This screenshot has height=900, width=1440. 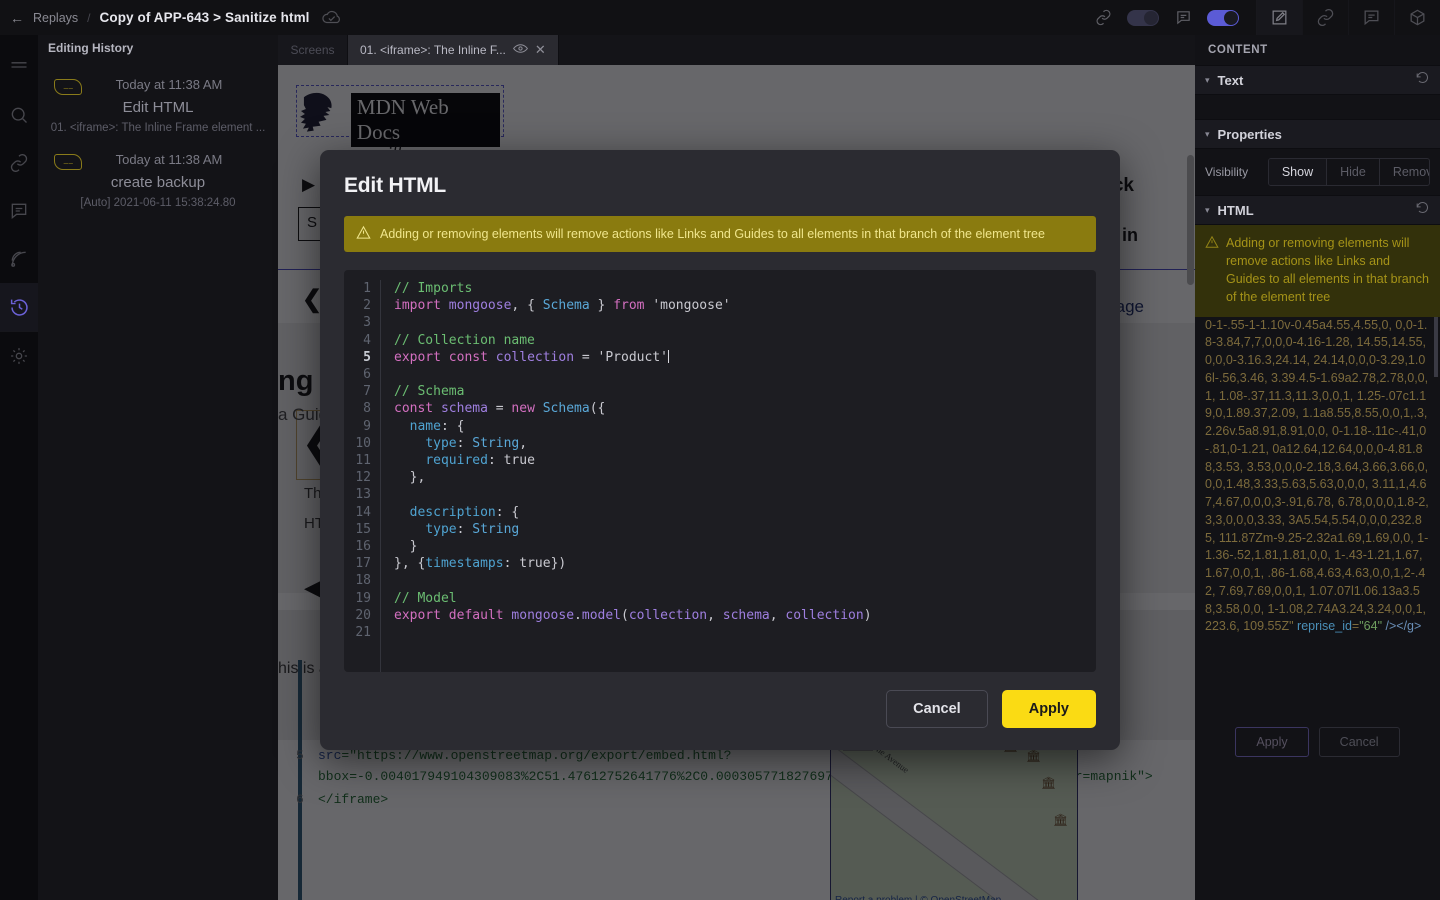 I want to click on html-code-attribute-value: "64", so click(x=1371, y=626).